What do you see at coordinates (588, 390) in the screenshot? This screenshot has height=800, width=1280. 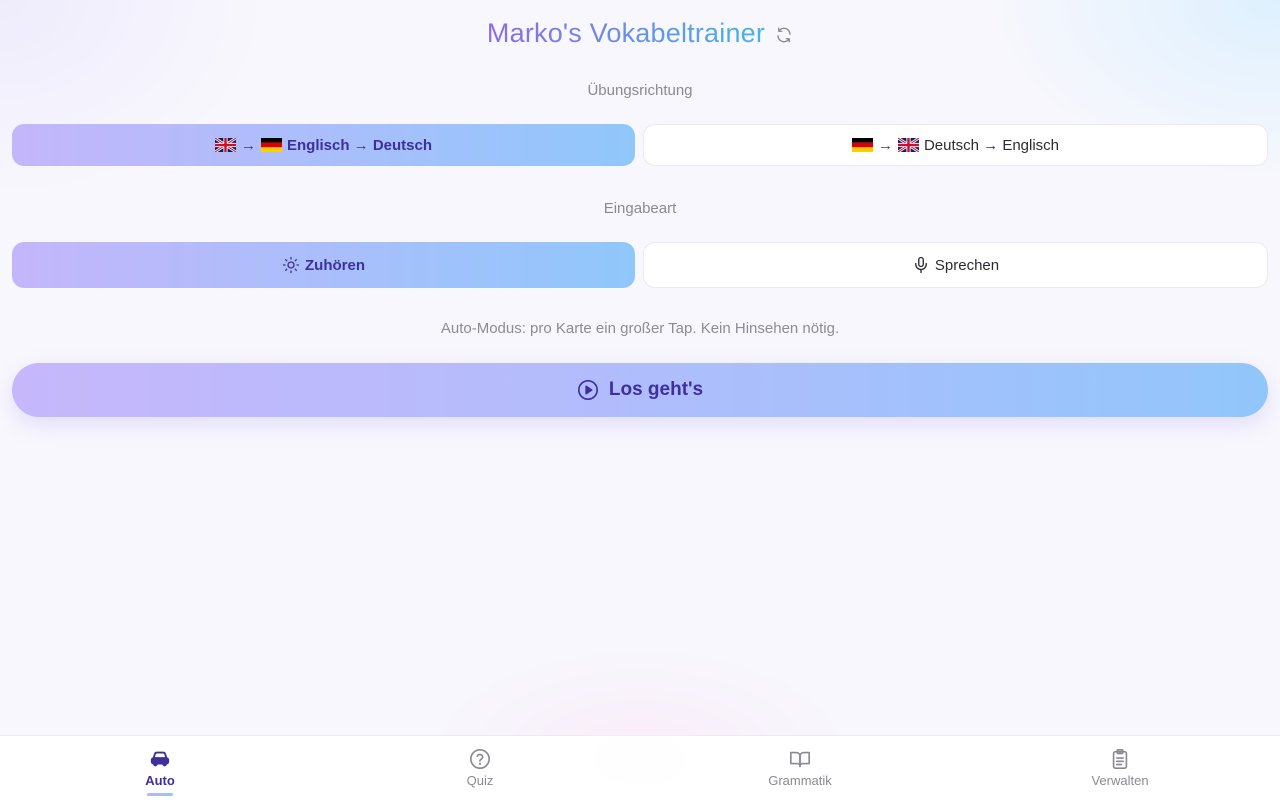 I see `play-icon` at bounding box center [588, 390].